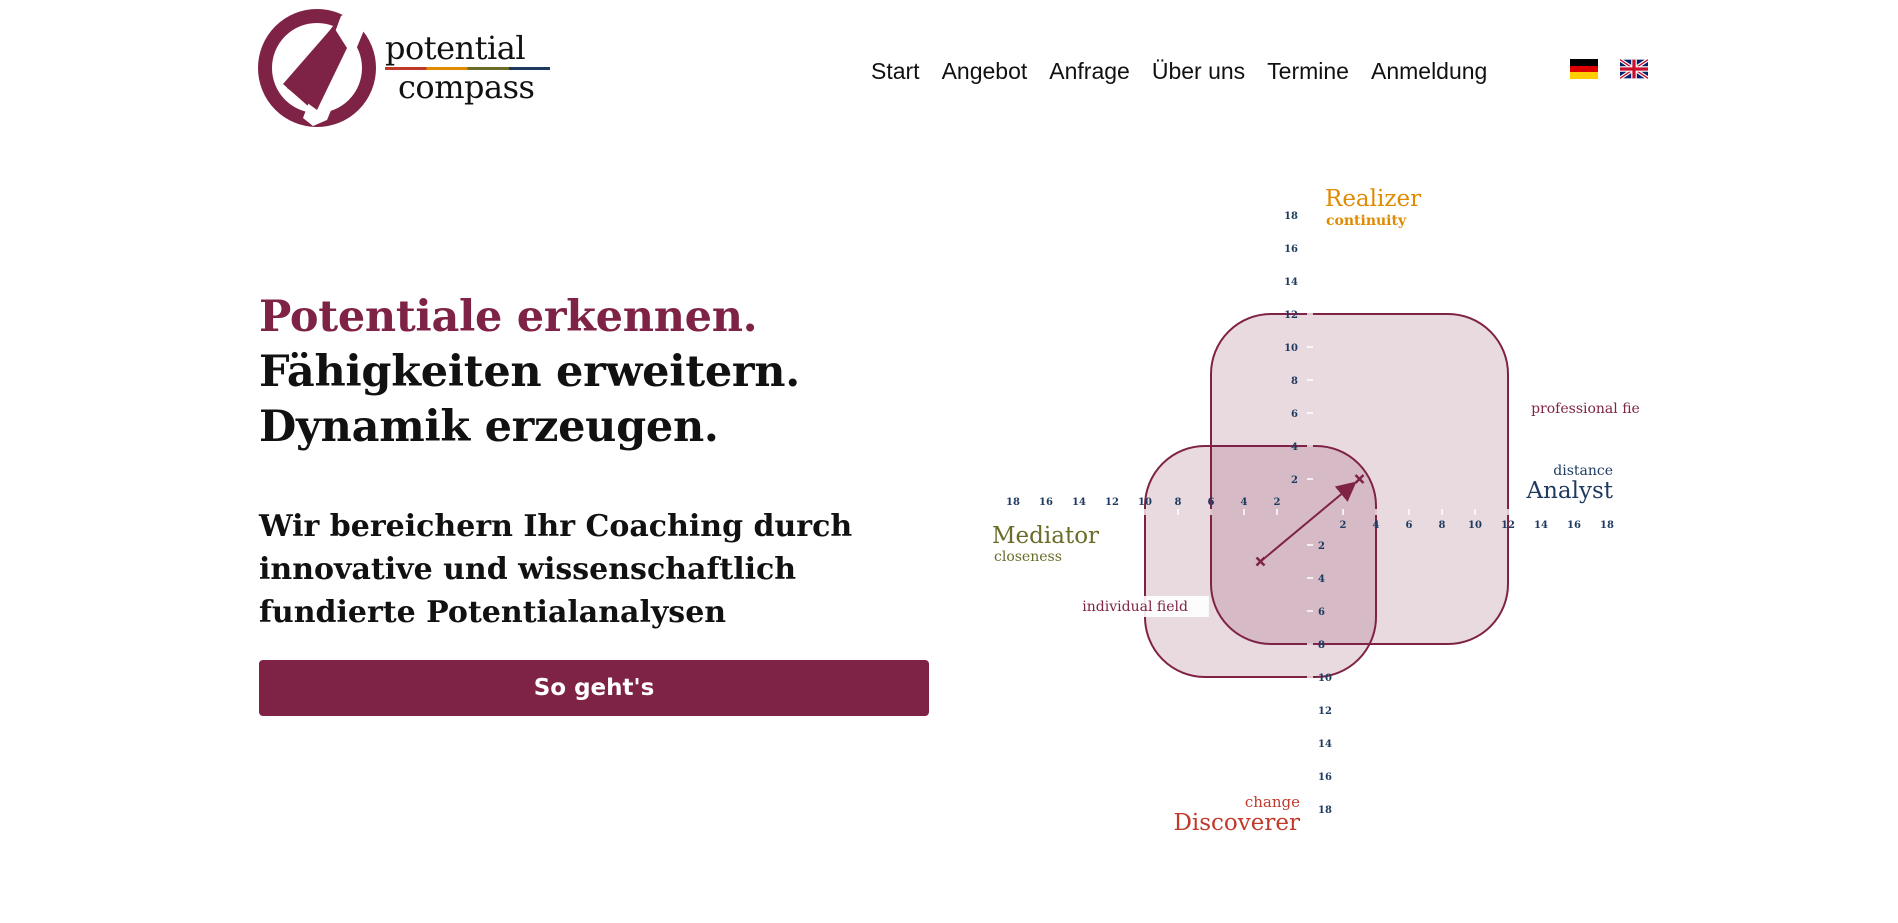 This screenshot has height=923, width=1898. What do you see at coordinates (1634, 69) in the screenshot?
I see `uk-flag-icon` at bounding box center [1634, 69].